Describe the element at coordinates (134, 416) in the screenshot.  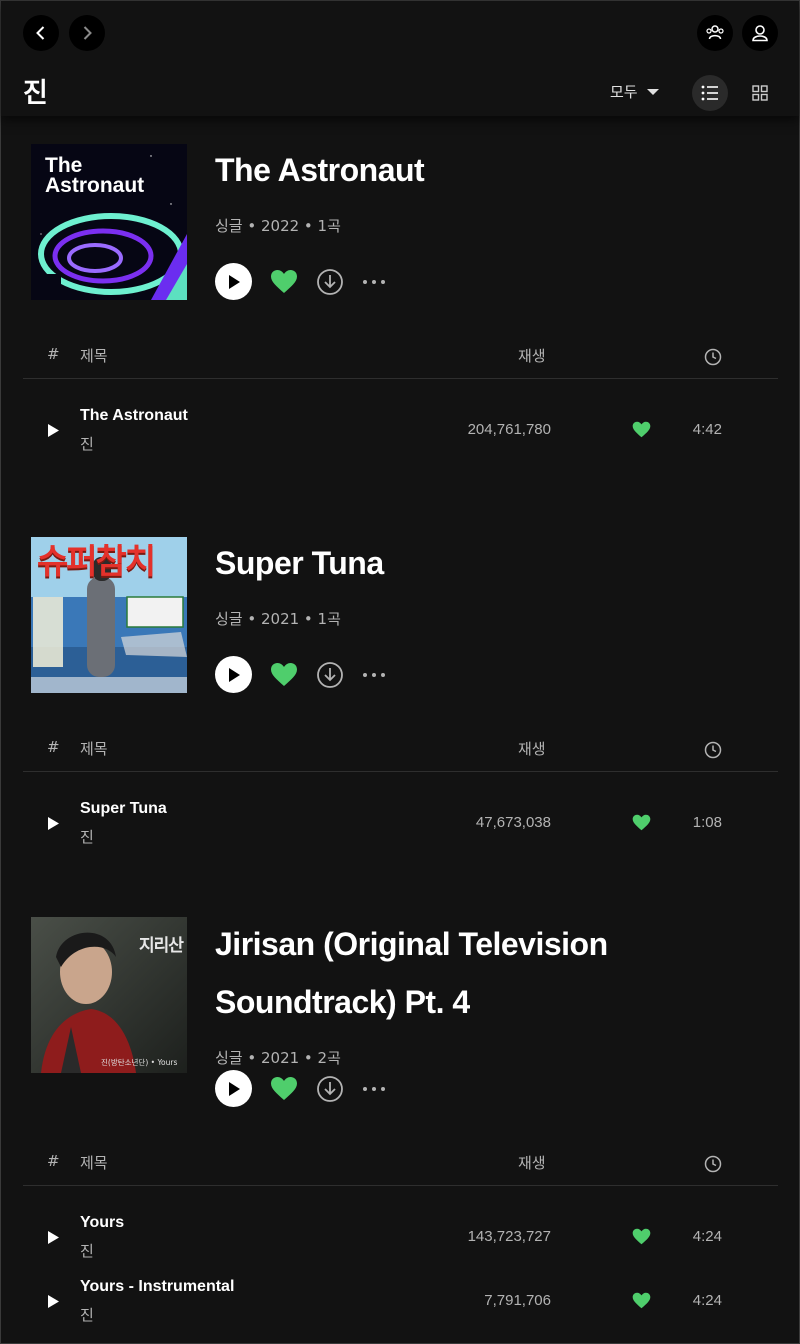
I see `track-title: The Astronaut` at that location.